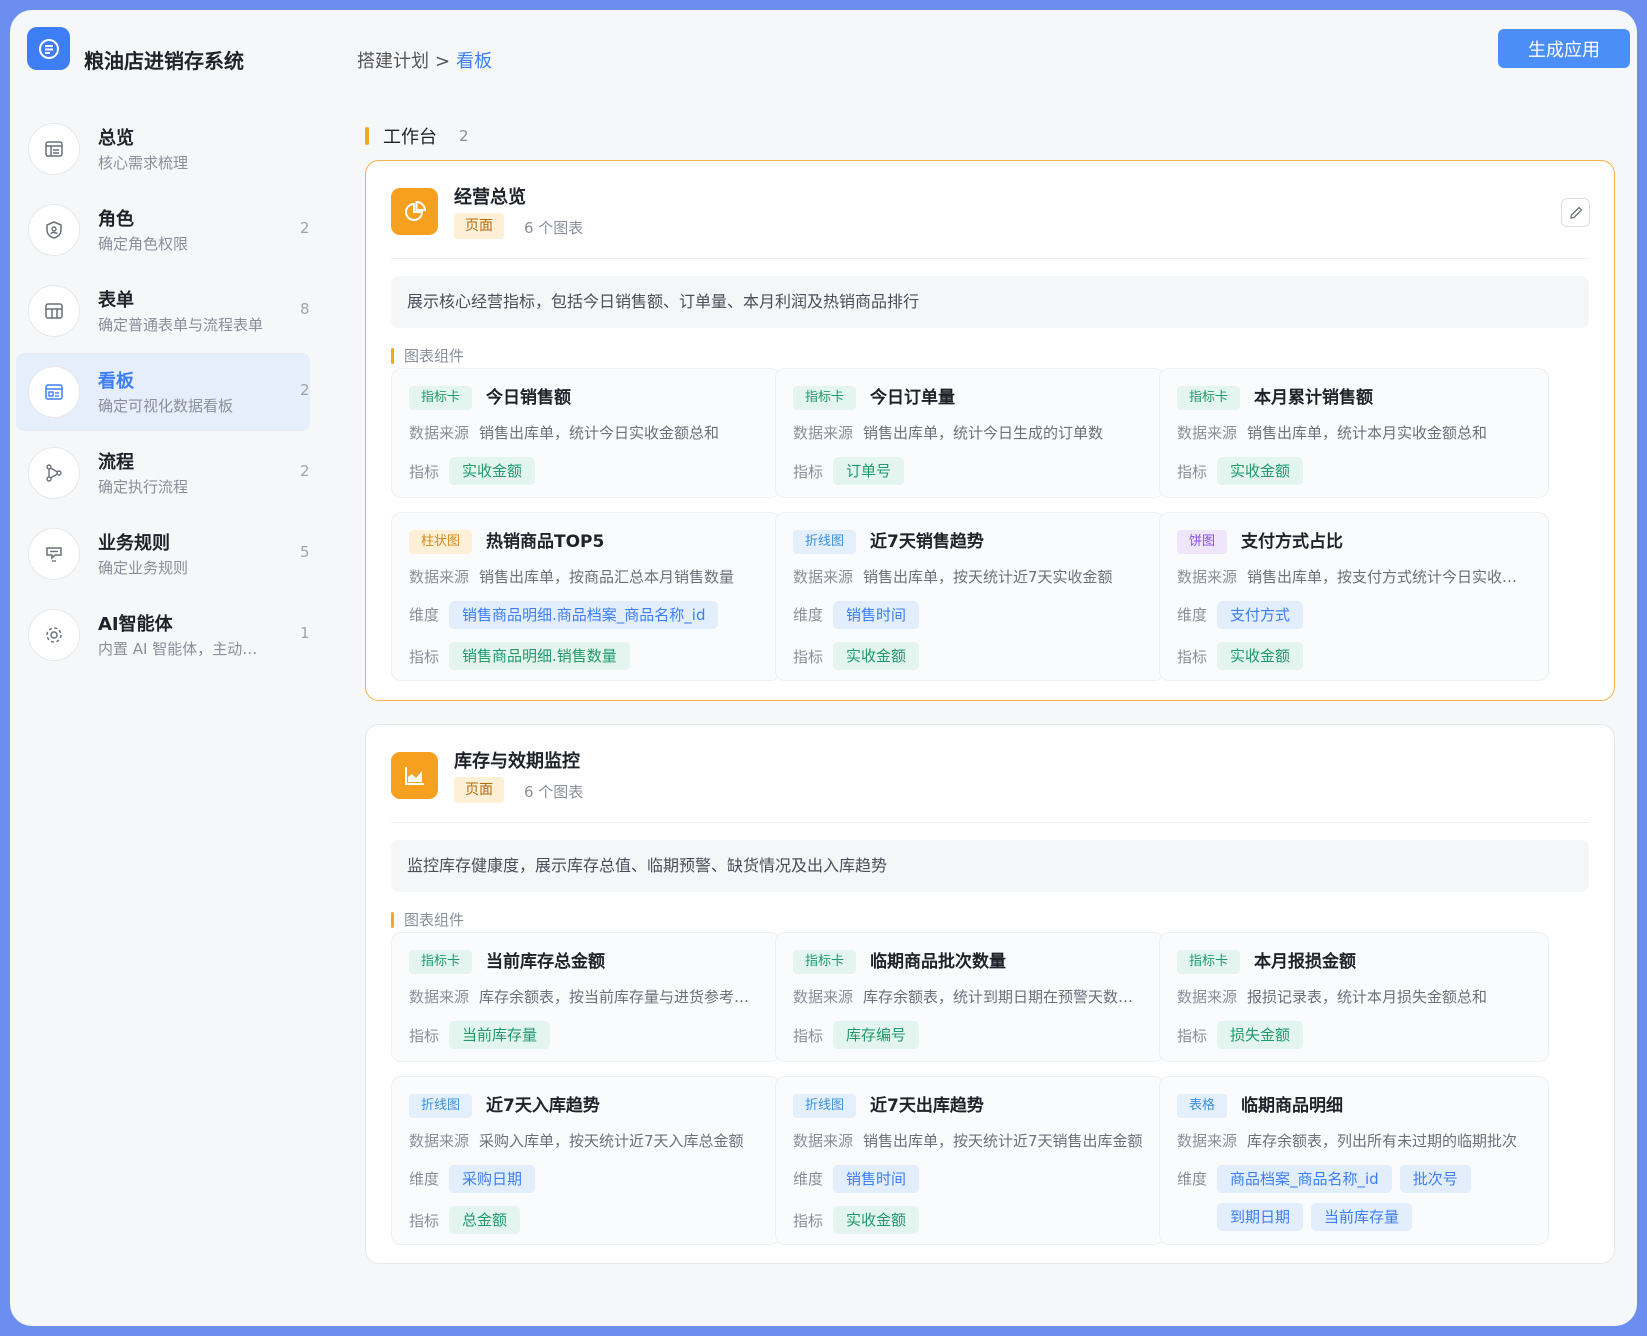 This screenshot has height=1336, width=1647. What do you see at coordinates (1260, 1035) in the screenshot?
I see `metric-chip: 损失金额` at bounding box center [1260, 1035].